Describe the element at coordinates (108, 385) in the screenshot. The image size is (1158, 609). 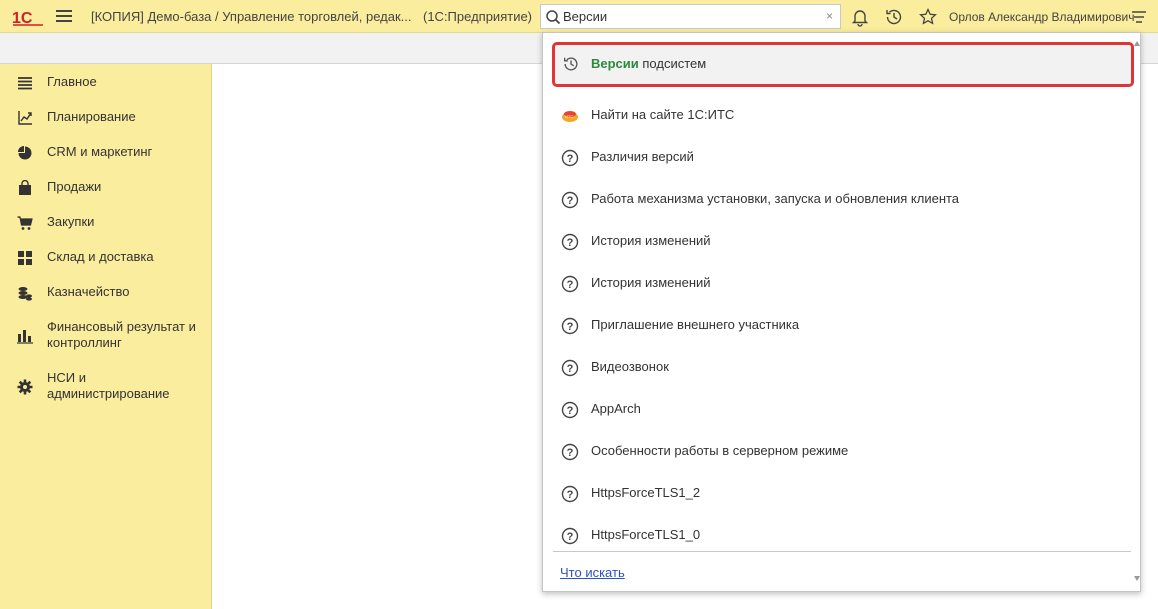
I see `sidebar-item-label: НСИ и администрирование` at that location.